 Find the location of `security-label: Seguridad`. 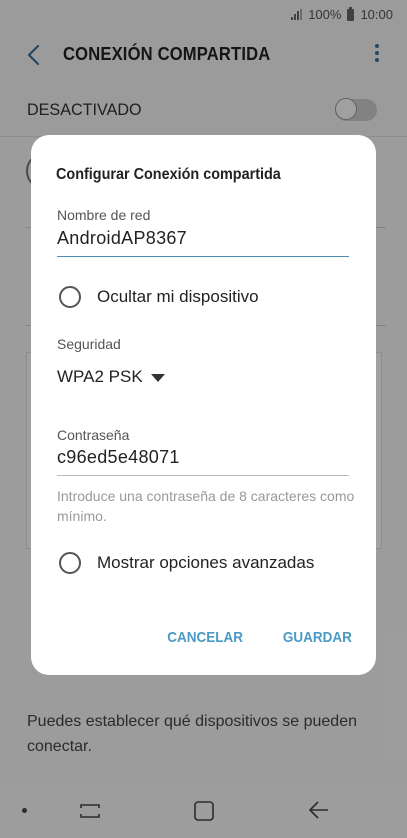

security-label: Seguridad is located at coordinates (89, 344).